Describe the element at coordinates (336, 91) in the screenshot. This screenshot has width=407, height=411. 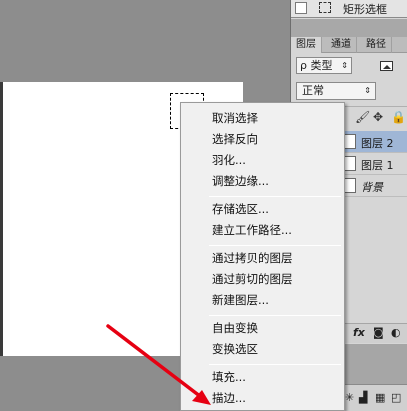
I see `blend-mode-select: 正常 ⇕` at that location.